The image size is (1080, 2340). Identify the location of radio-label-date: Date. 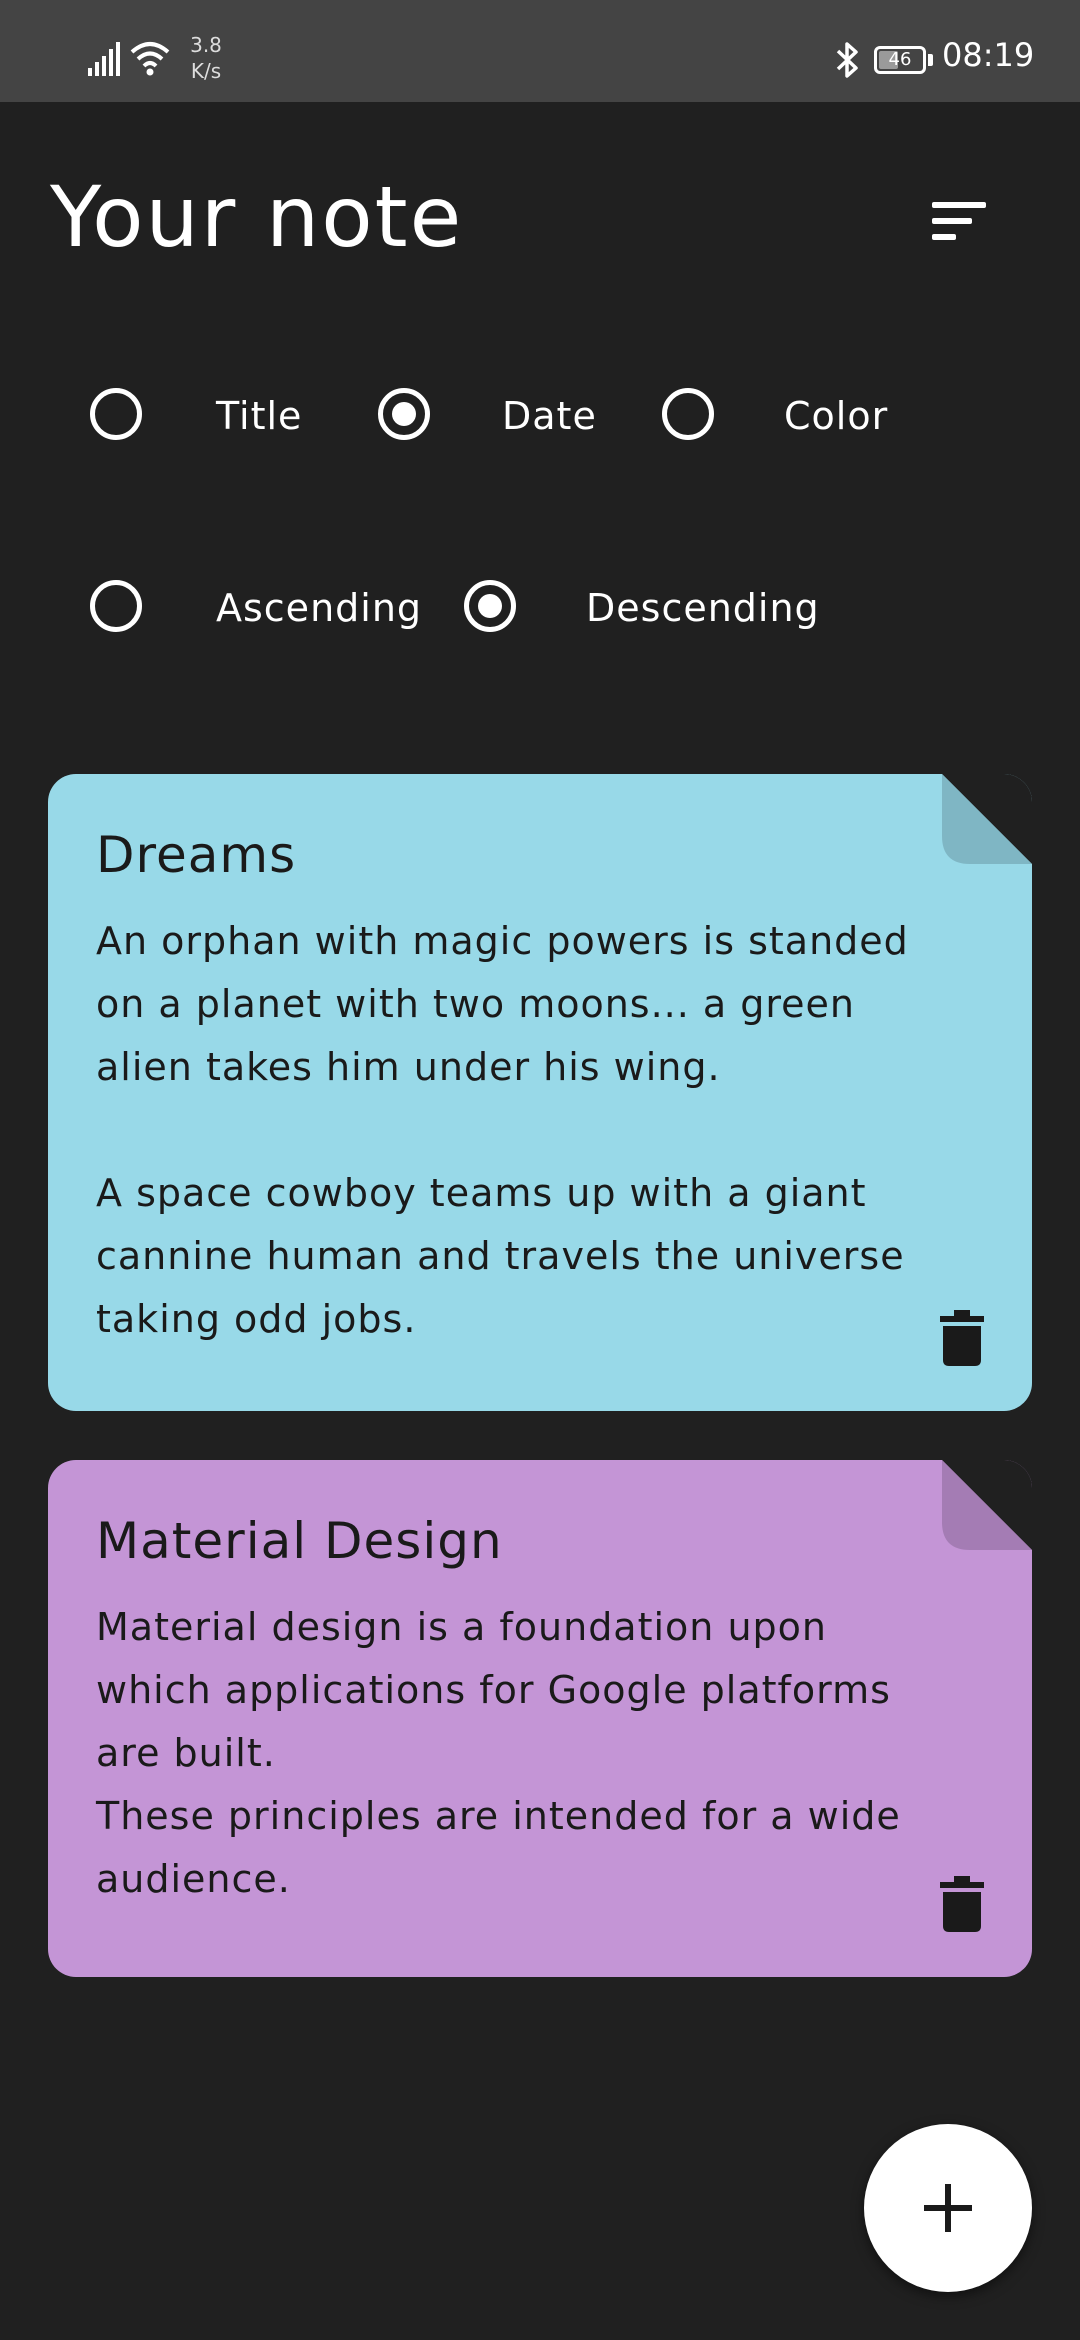
(549, 416).